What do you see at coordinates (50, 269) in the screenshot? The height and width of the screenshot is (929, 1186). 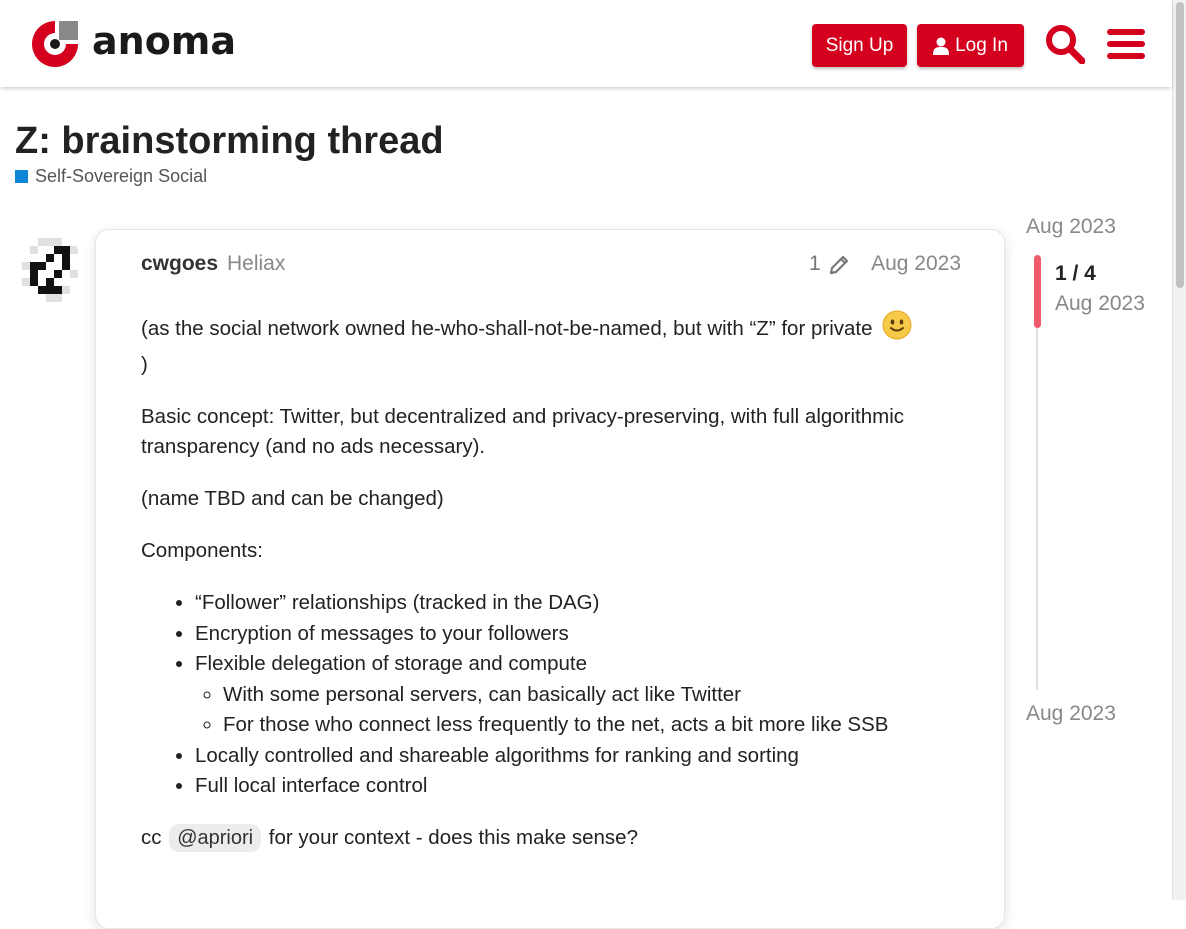 I see `avatar` at bounding box center [50, 269].